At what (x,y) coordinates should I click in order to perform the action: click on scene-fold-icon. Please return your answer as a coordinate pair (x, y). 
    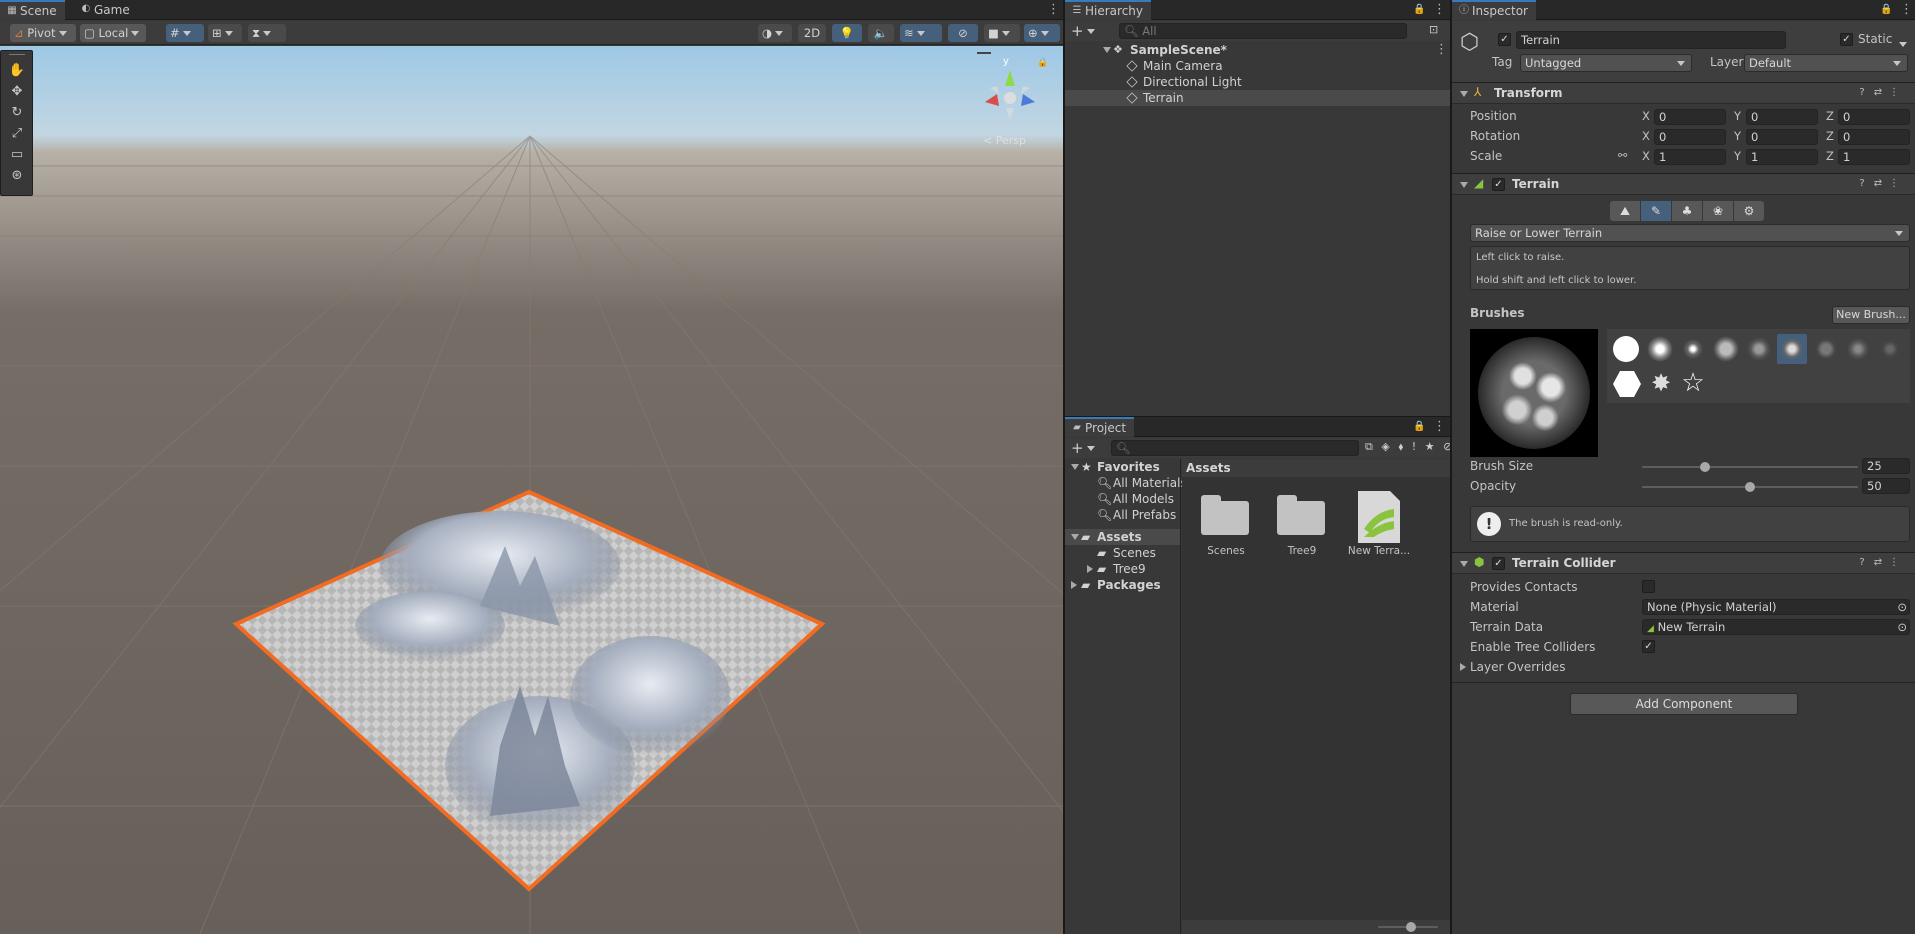
    Looking at the image, I should click on (1107, 50).